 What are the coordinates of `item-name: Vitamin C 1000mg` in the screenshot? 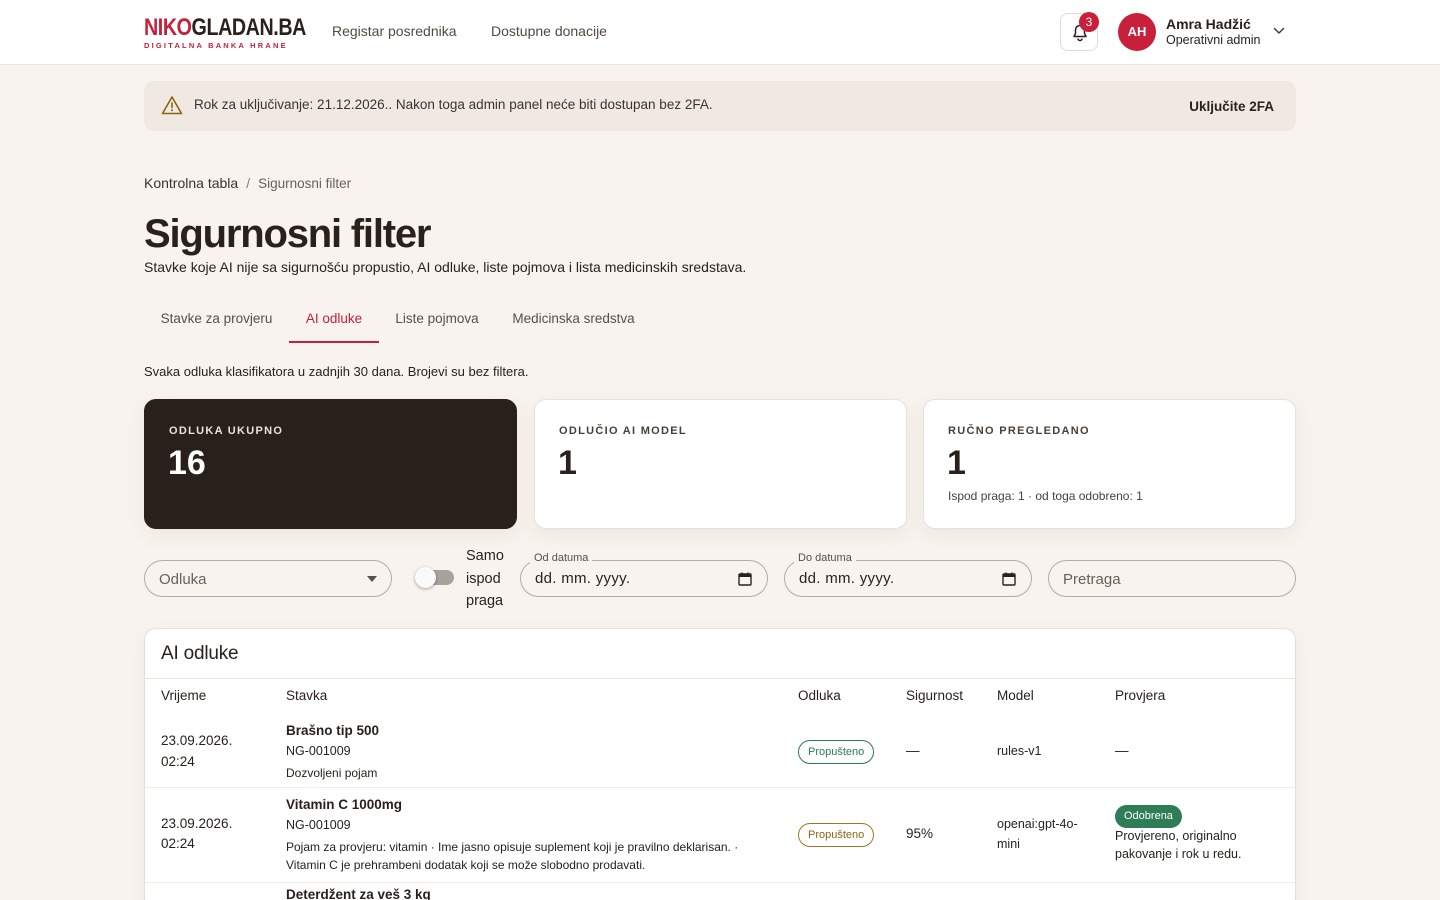 It's located at (344, 804).